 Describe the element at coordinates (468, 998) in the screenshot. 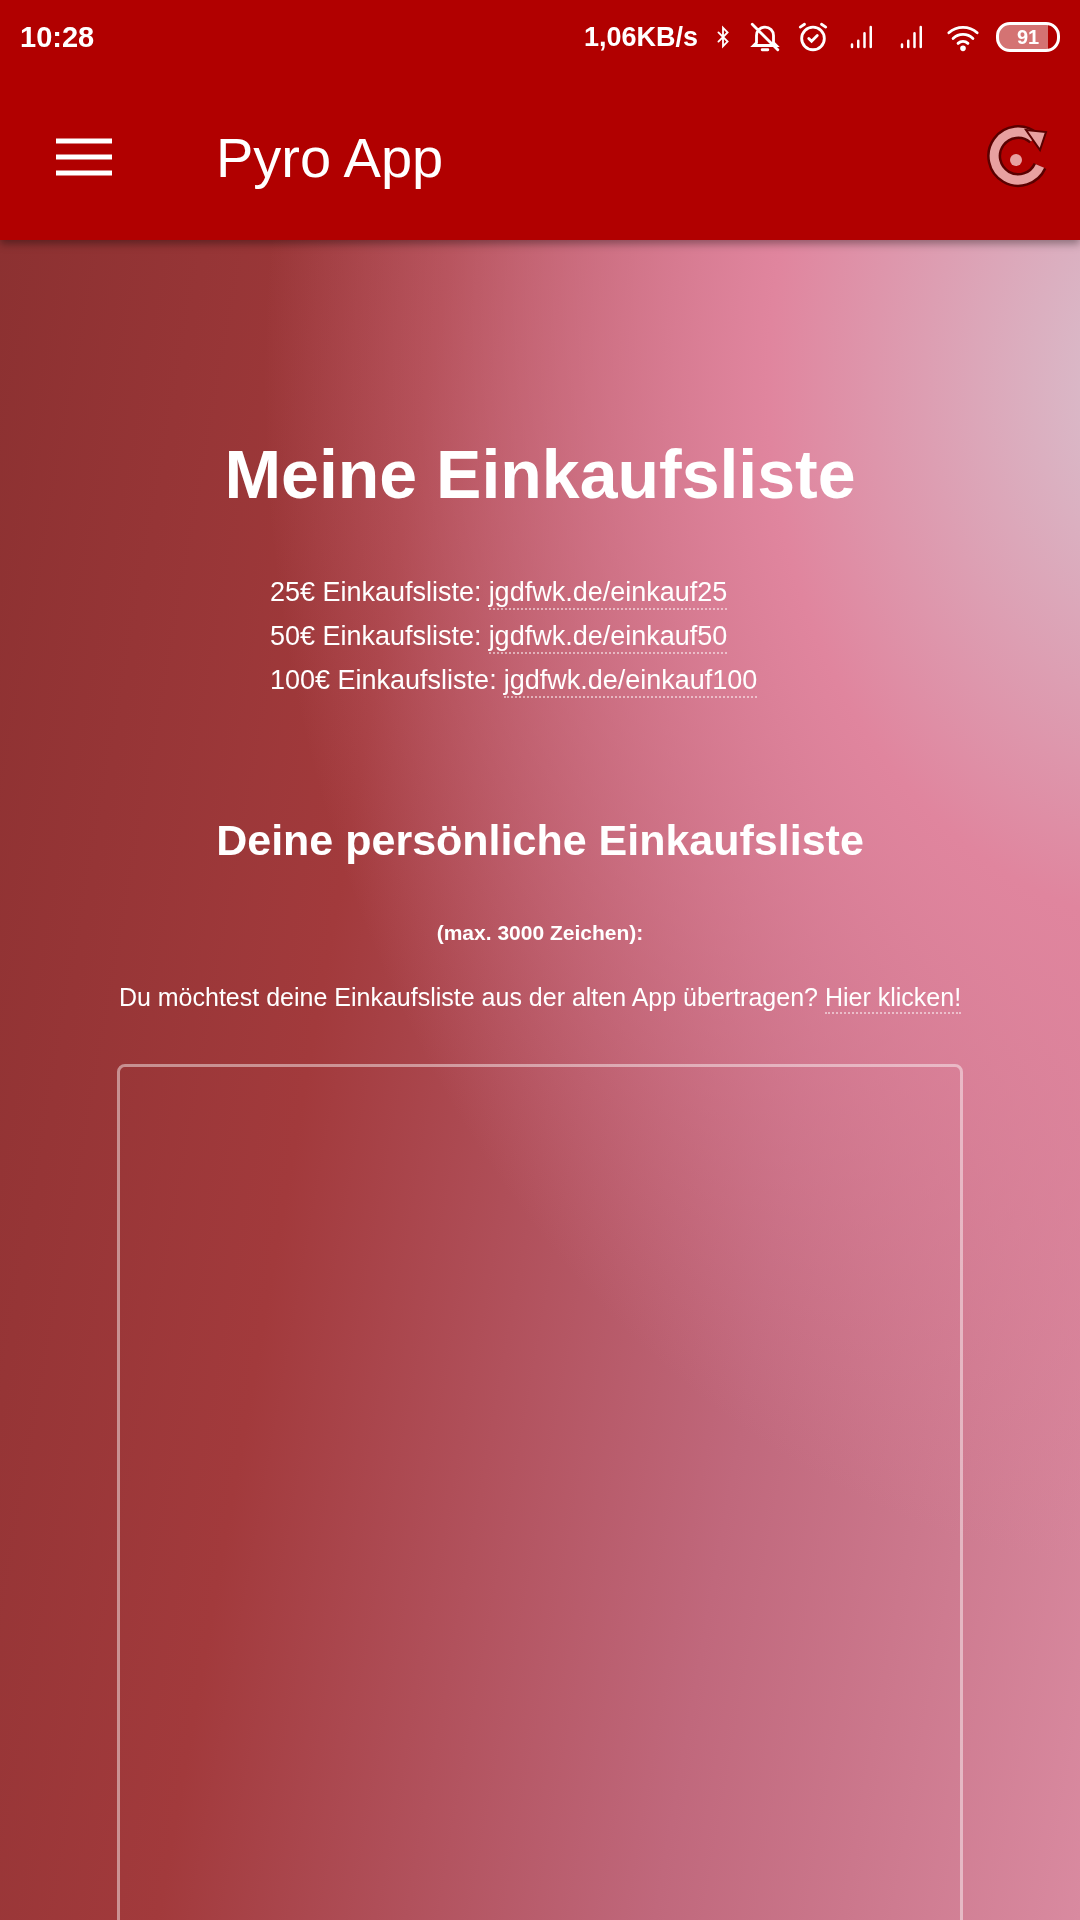

I see `transfer-text: Du möchtest deine Einkaufsliste aus der alten App übertragen?` at that location.